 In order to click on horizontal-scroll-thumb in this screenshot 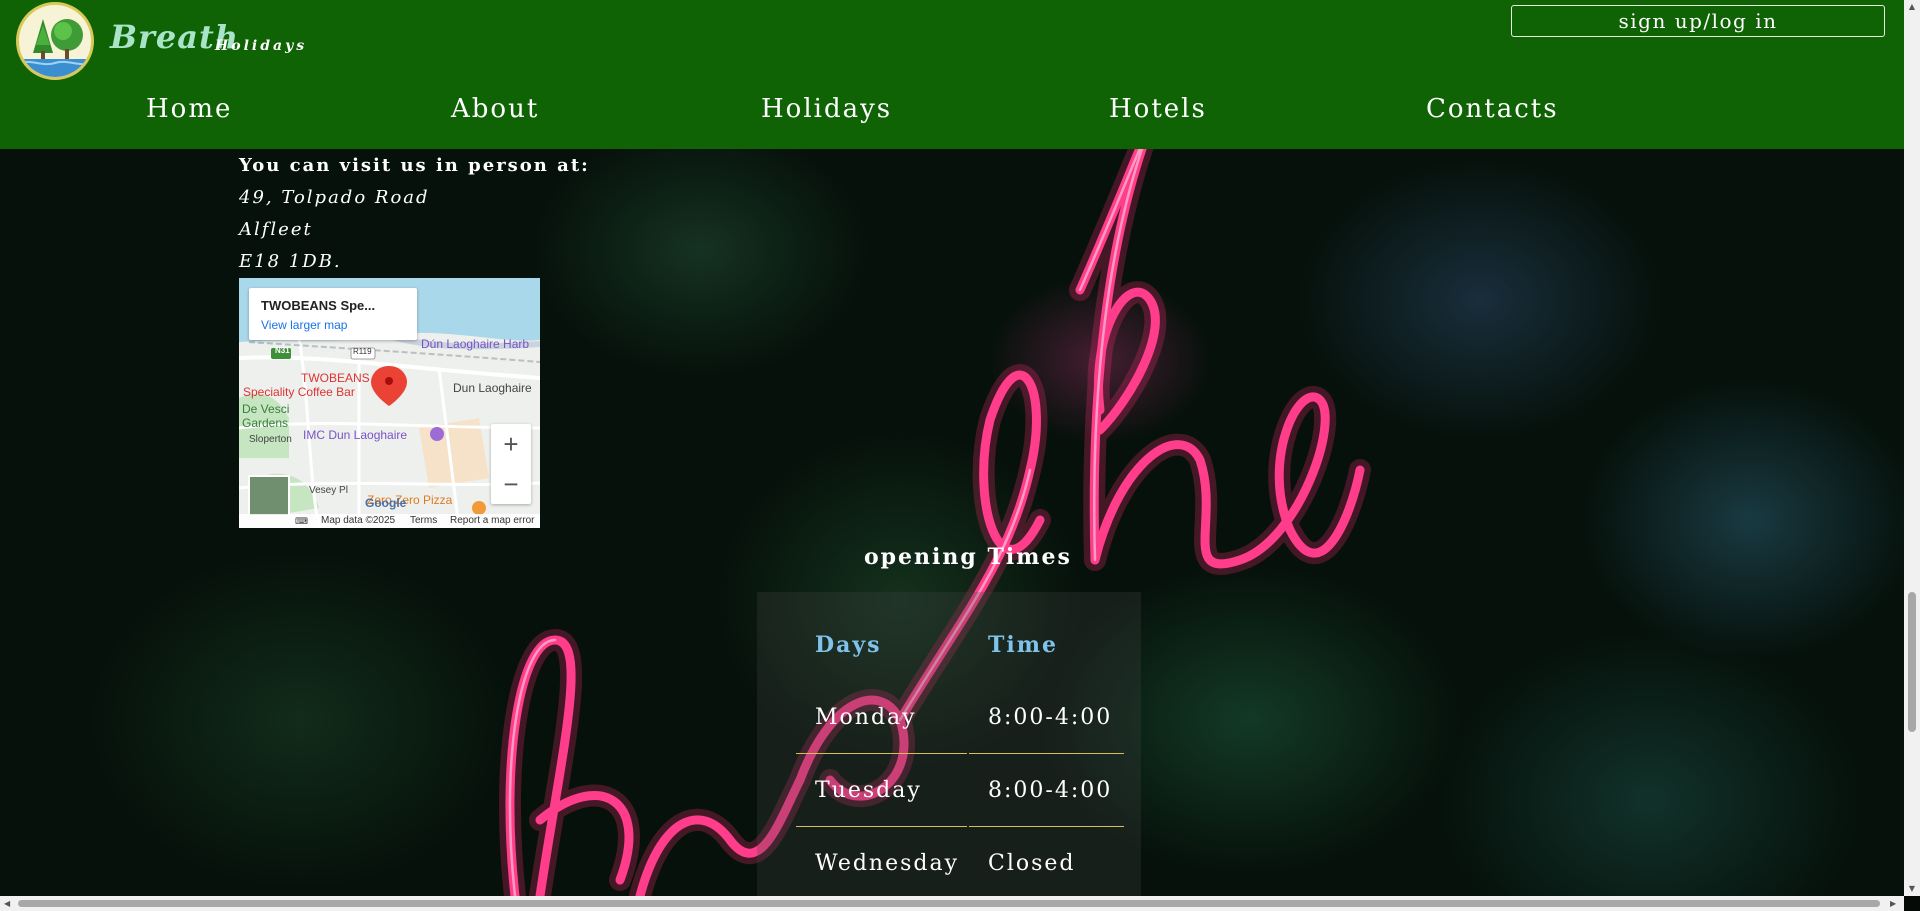, I will do `click(949, 903)`.